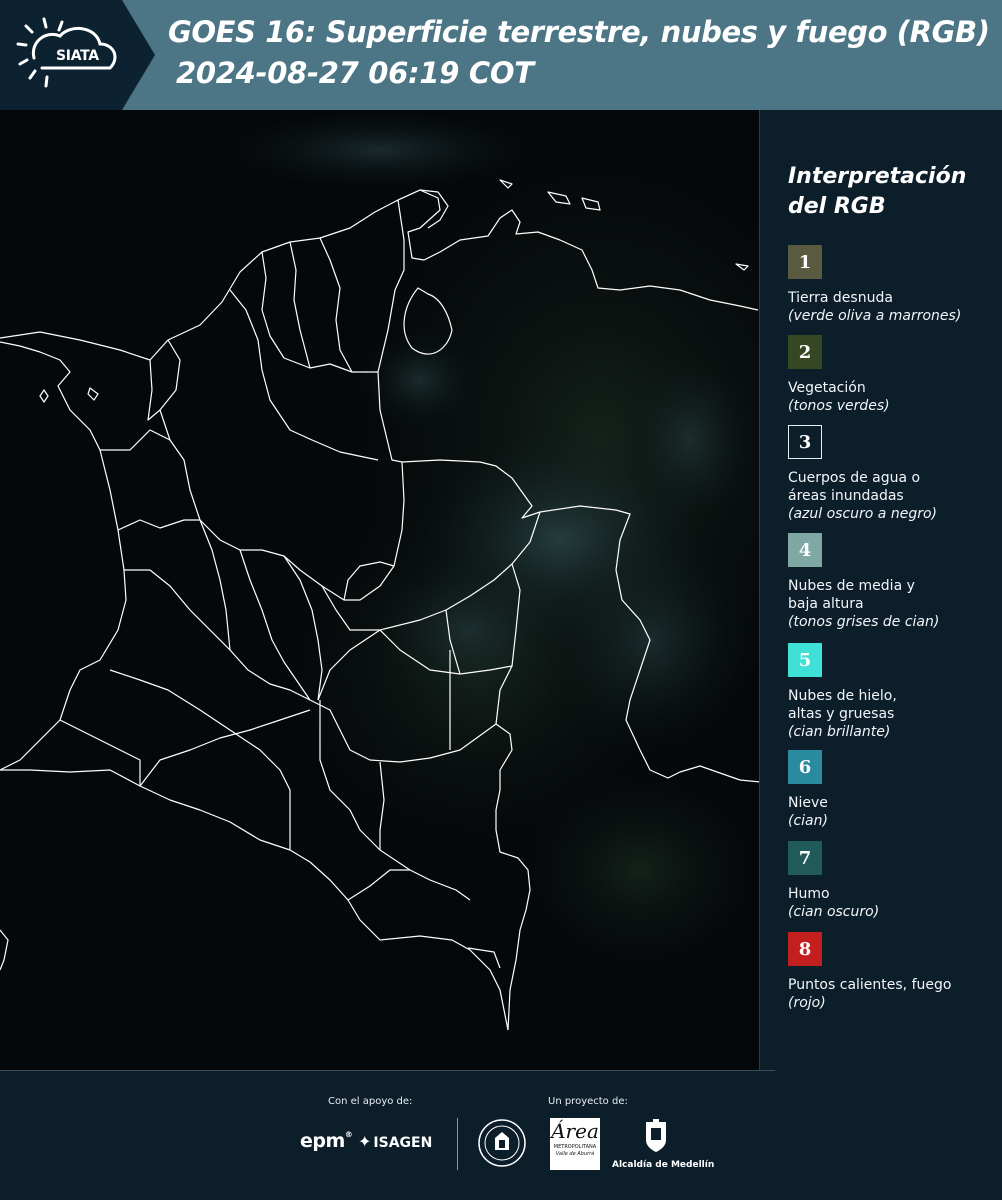  I want to click on legend-swatch: 3, so click(805, 442).